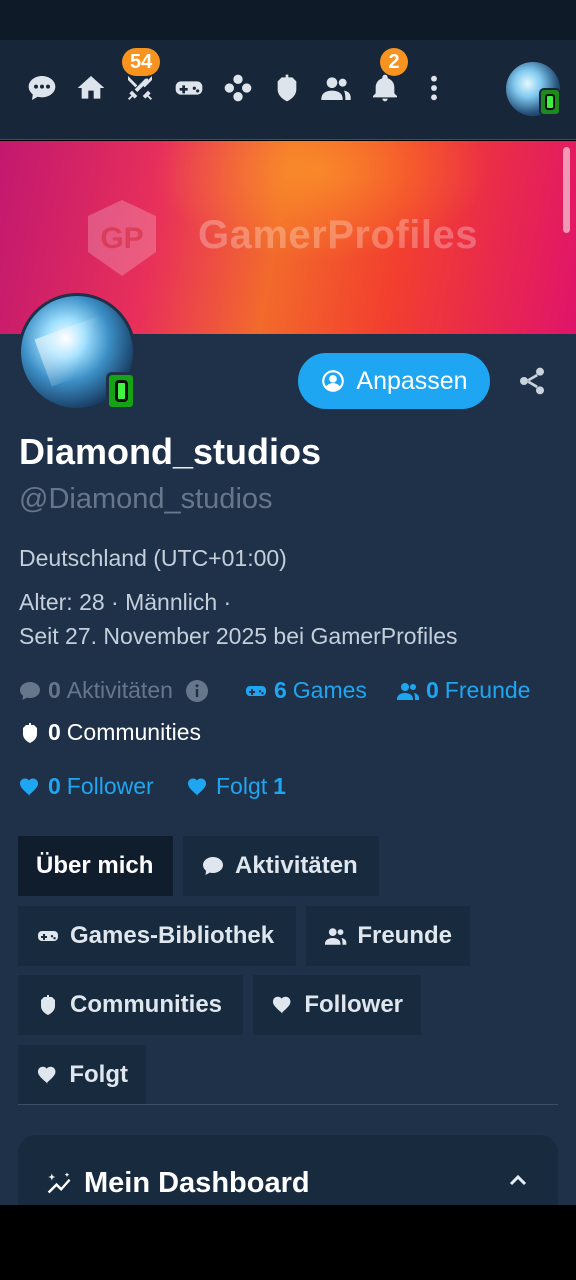 This screenshot has height=1280, width=576. What do you see at coordinates (91, 88) in the screenshot?
I see `home-icon` at bounding box center [91, 88].